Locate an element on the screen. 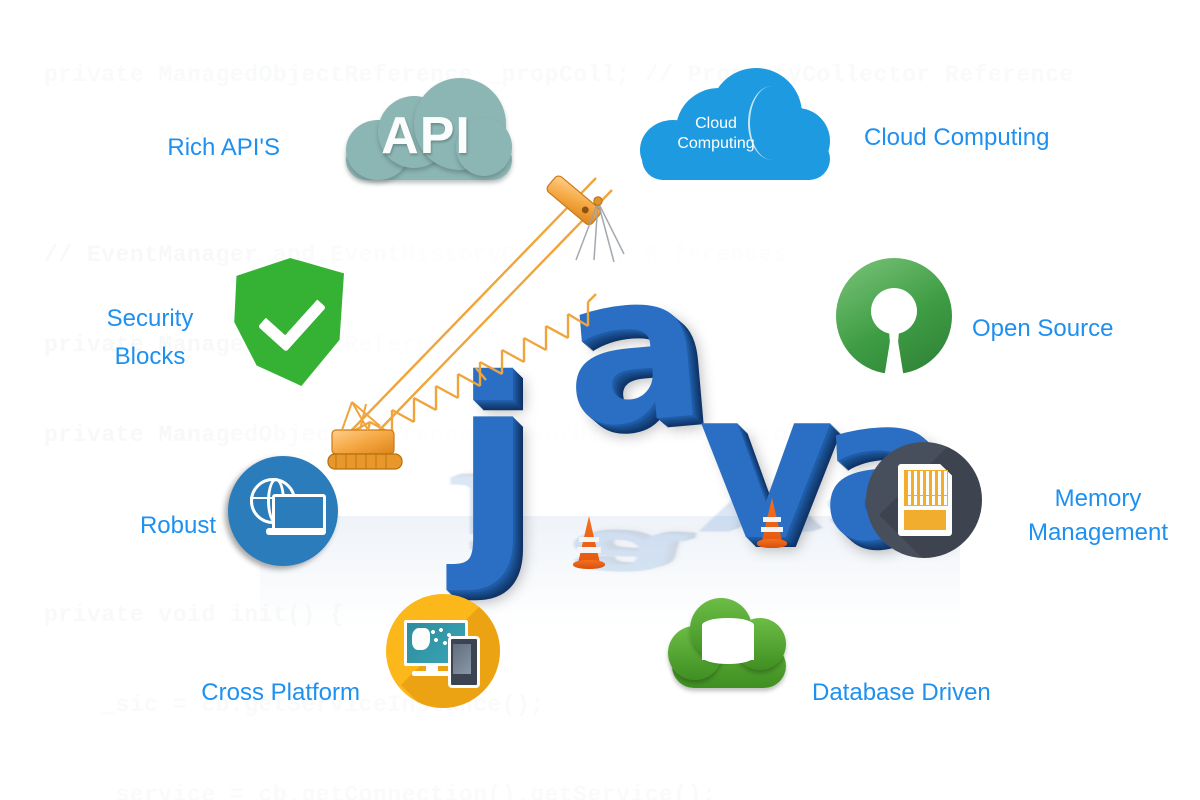 This screenshot has height=800, width=1200. globe-laptop-icon is located at coordinates (283, 511).